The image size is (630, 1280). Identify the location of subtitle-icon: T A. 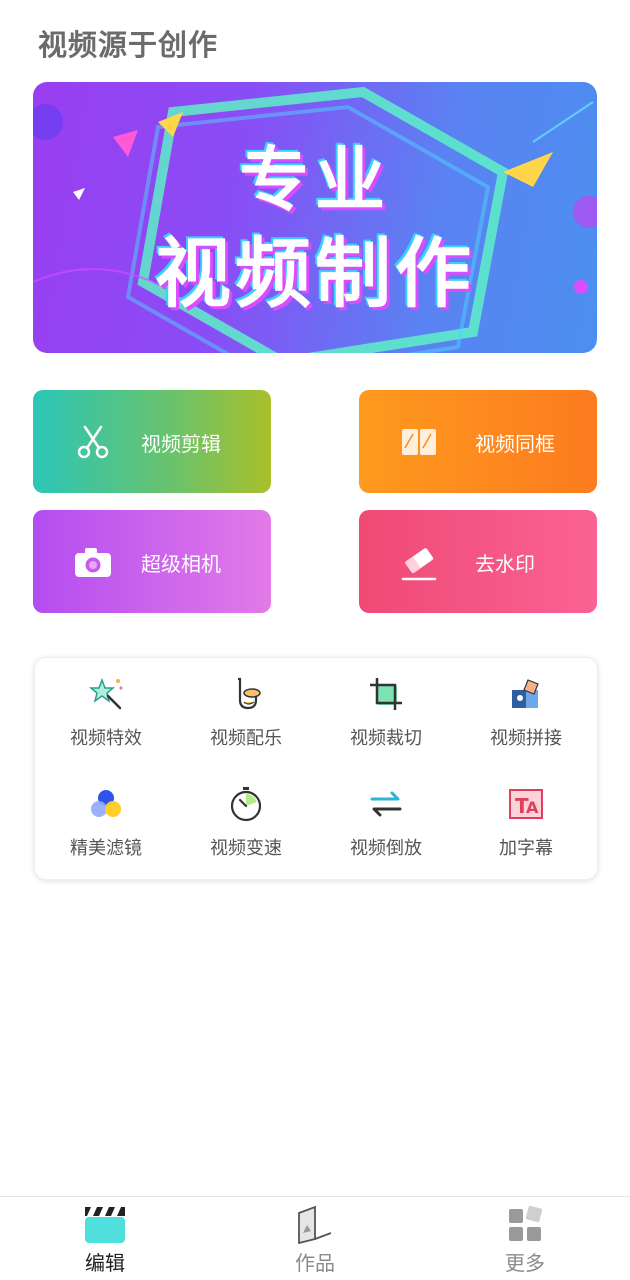
(526, 804).